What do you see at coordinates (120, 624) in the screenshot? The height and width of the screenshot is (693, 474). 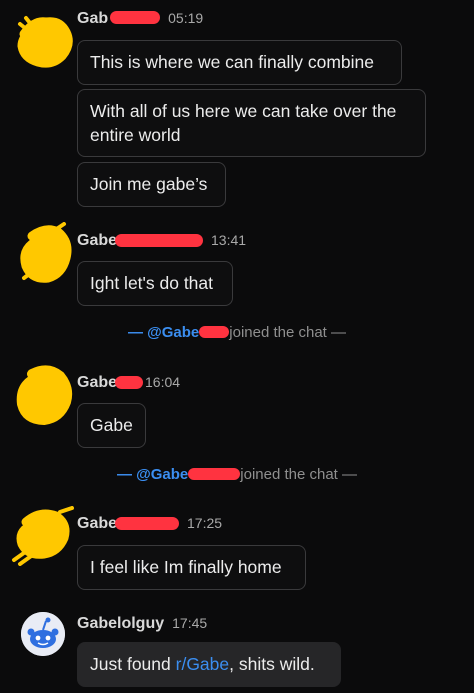 I see `sender-name: Gabelolguy` at bounding box center [120, 624].